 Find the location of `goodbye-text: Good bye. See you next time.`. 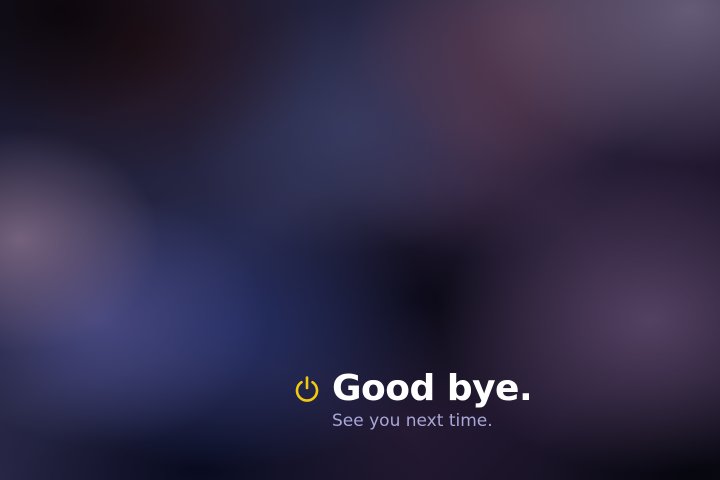

goodbye-text: Good bye. See you next time. is located at coordinates (432, 399).